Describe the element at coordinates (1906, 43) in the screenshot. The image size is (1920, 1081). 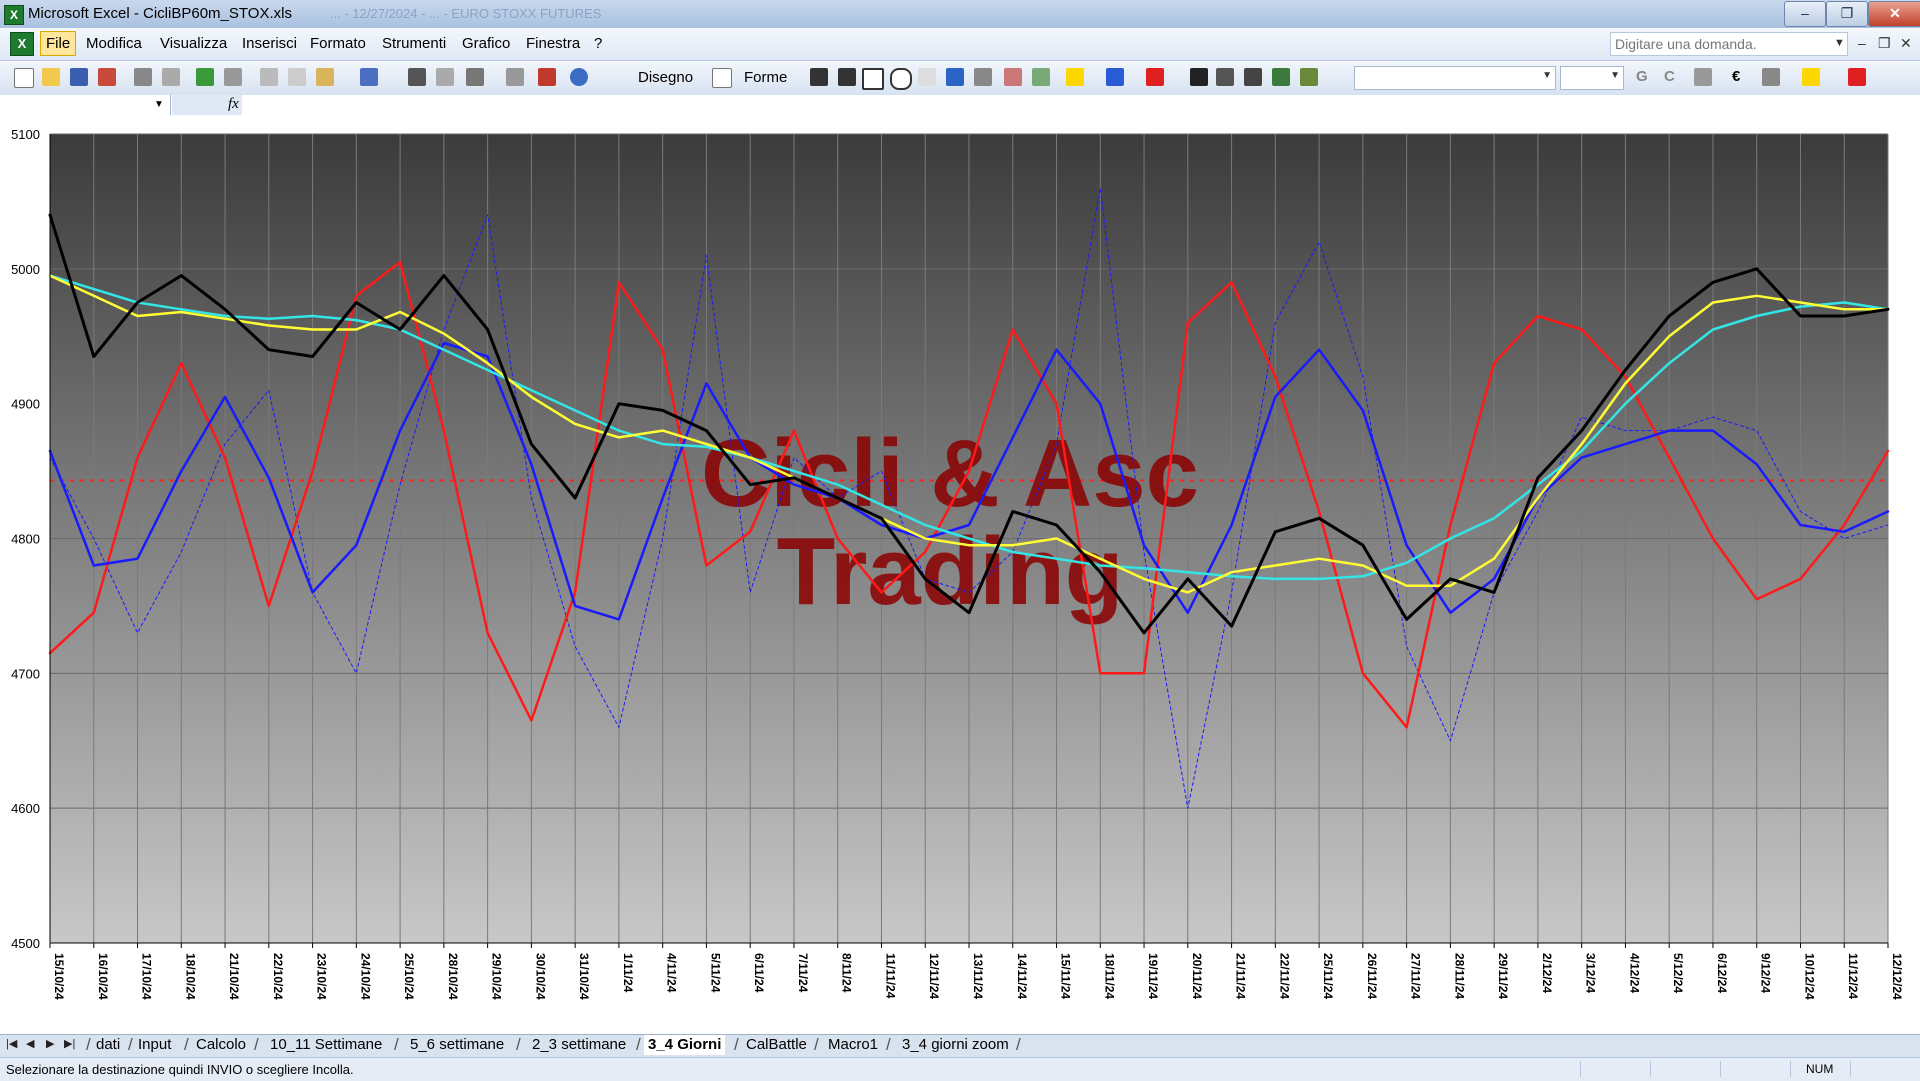
I see `doc-close-button: ✕` at that location.